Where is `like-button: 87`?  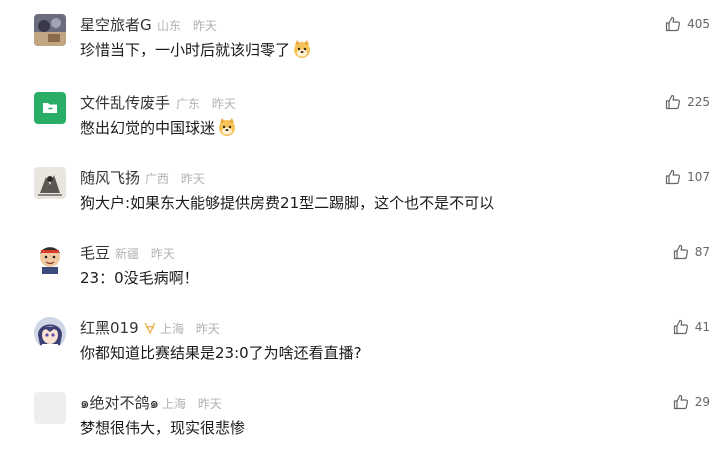
like-button: 87 is located at coordinates (691, 252).